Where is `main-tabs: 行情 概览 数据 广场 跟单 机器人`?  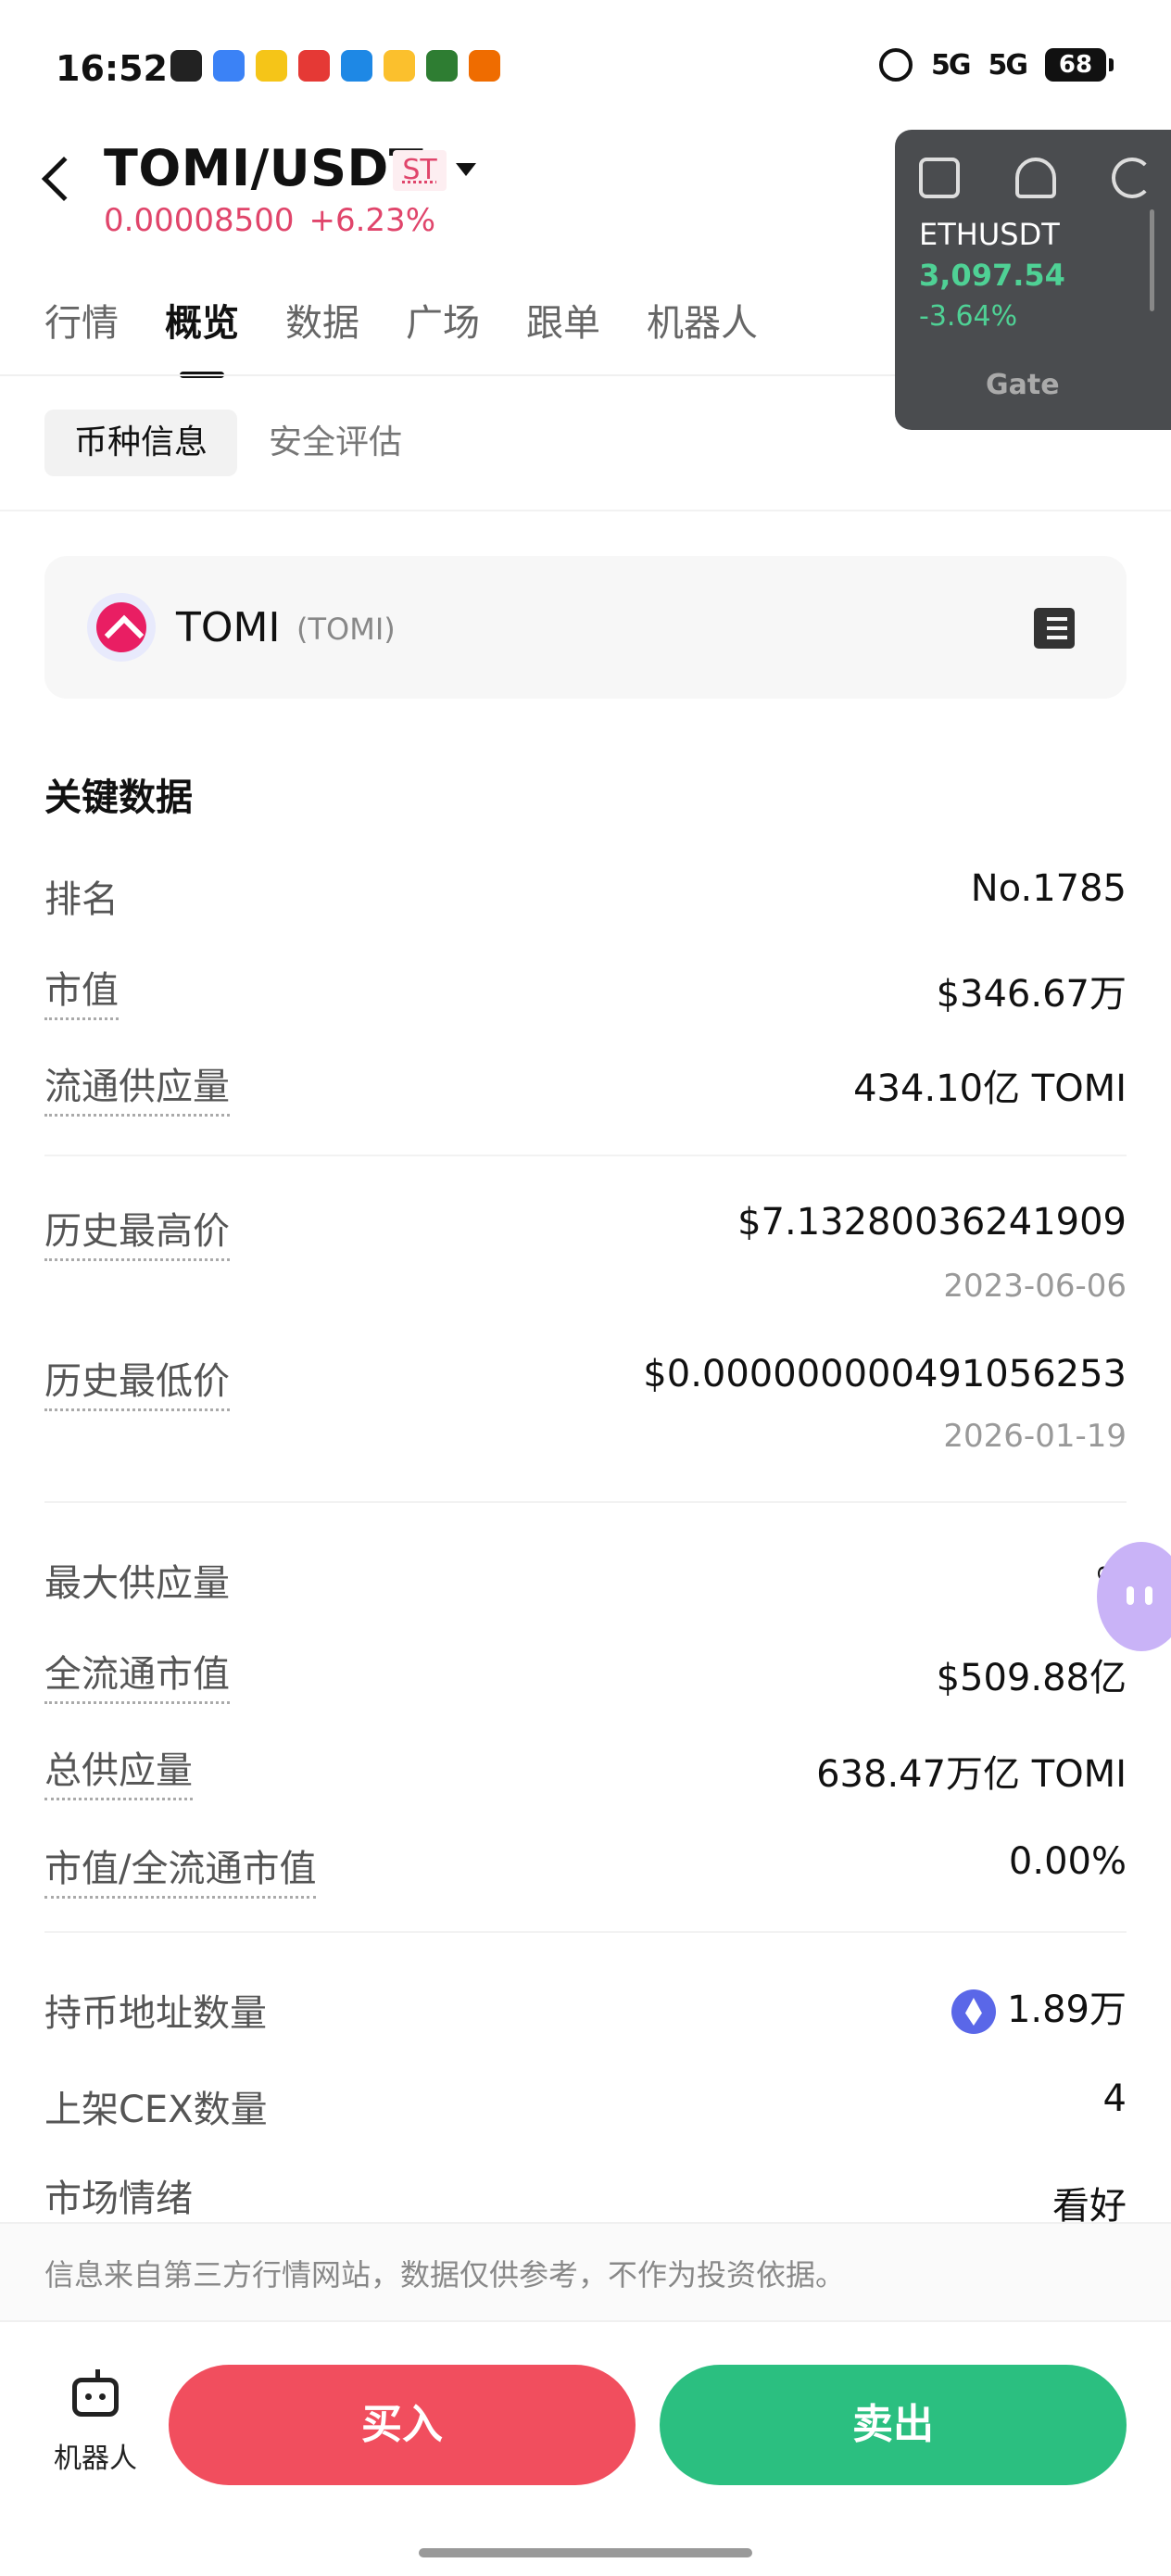
main-tabs: 行情 概览 数据 广场 跟单 机器人 is located at coordinates (401, 320).